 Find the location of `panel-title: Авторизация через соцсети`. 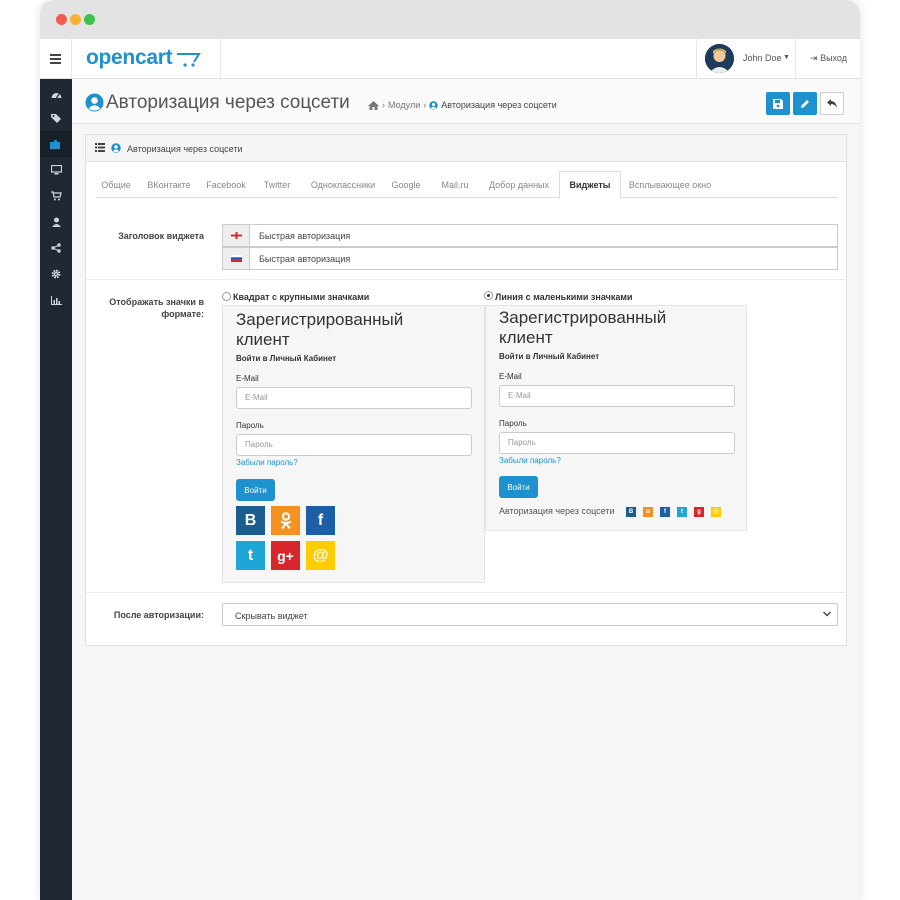

panel-title: Авторизация через соцсети is located at coordinates (185, 149).